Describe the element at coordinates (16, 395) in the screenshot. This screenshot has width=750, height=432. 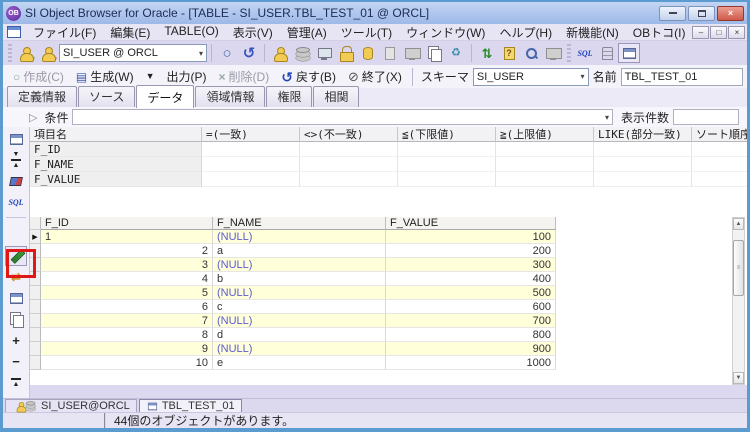
I see `step-up-button: ▲` at that location.